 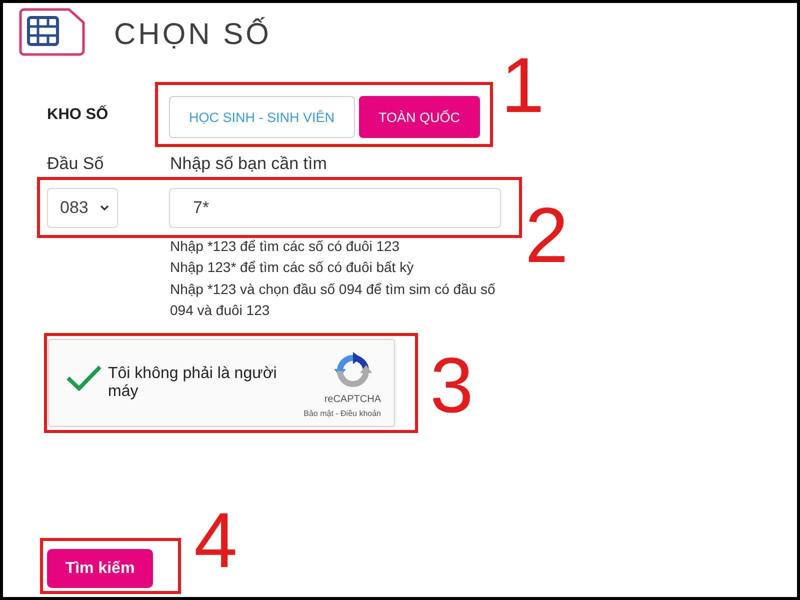 I want to click on privacy-terms-link: Bảo mật - Điều khoản, so click(x=342, y=414).